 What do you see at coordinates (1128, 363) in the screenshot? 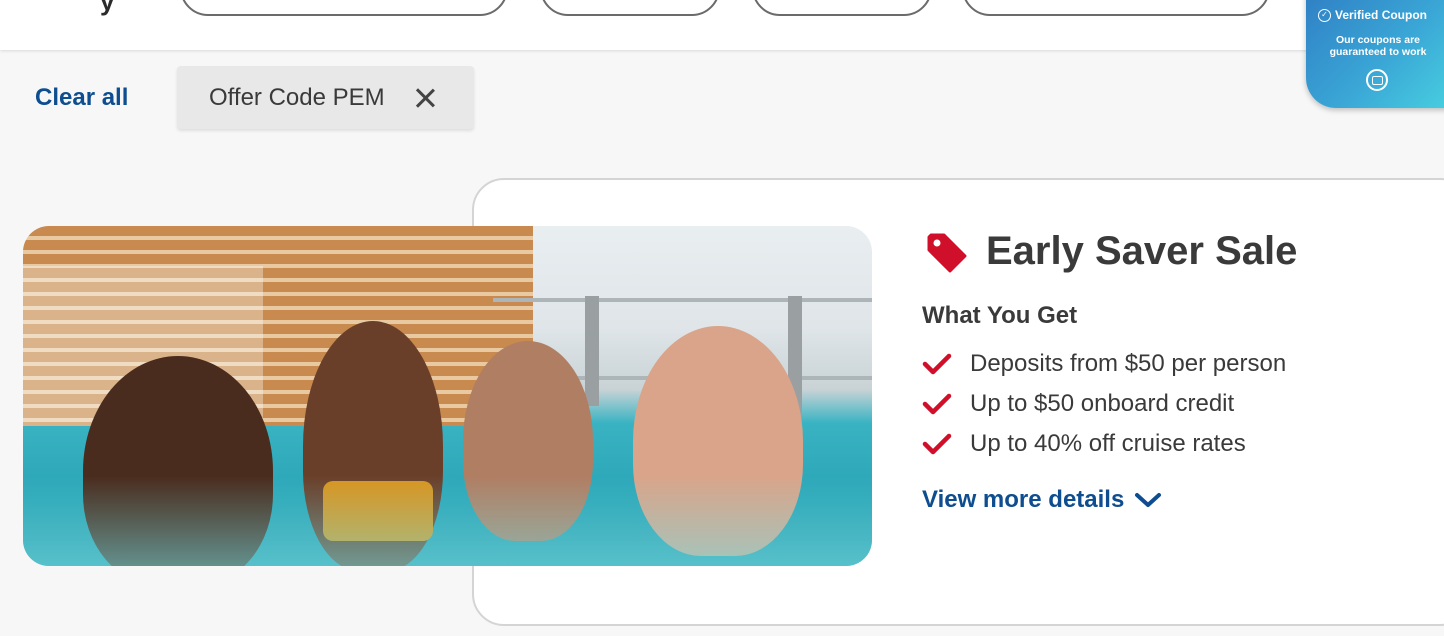
I see `benefit-text: Deposits from $50 per person` at bounding box center [1128, 363].